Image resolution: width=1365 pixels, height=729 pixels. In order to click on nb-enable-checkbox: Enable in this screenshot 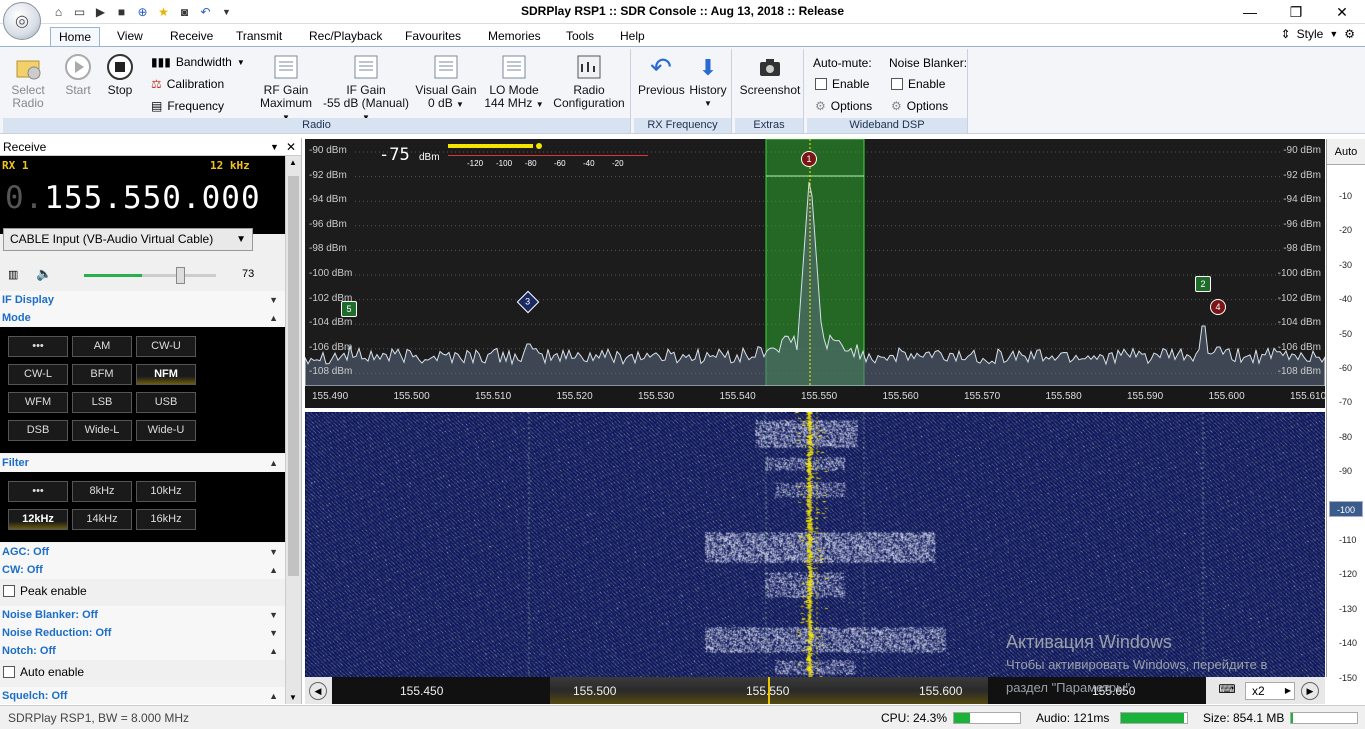, I will do `click(918, 84)`.